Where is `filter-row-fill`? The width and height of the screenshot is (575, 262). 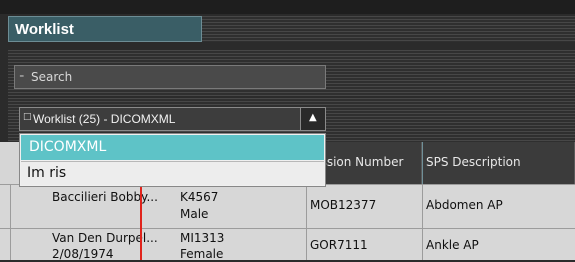
filter-row-fill is located at coordinates (453, 119).